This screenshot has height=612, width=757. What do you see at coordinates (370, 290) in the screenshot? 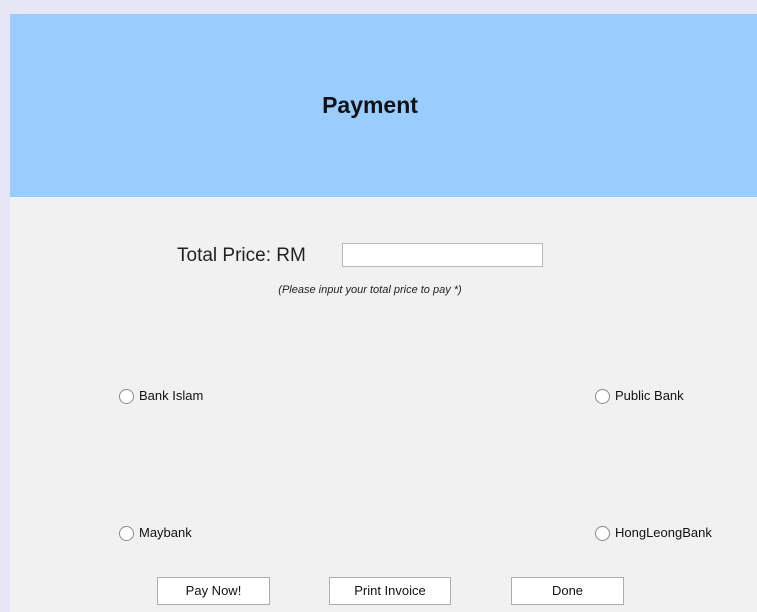
I see `price-hint-text: (Please input your total price to pay *)` at bounding box center [370, 290].